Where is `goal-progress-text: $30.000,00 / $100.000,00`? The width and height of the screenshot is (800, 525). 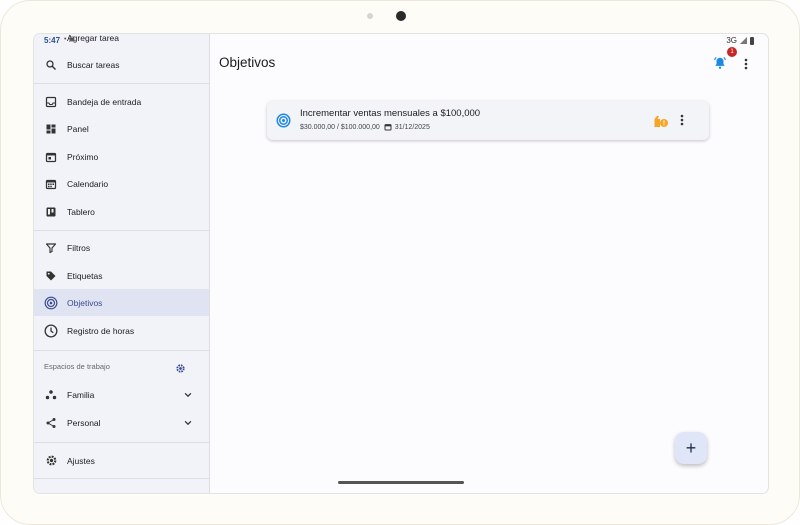
goal-progress-text: $30.000,00 / $100.000,00 is located at coordinates (340, 127).